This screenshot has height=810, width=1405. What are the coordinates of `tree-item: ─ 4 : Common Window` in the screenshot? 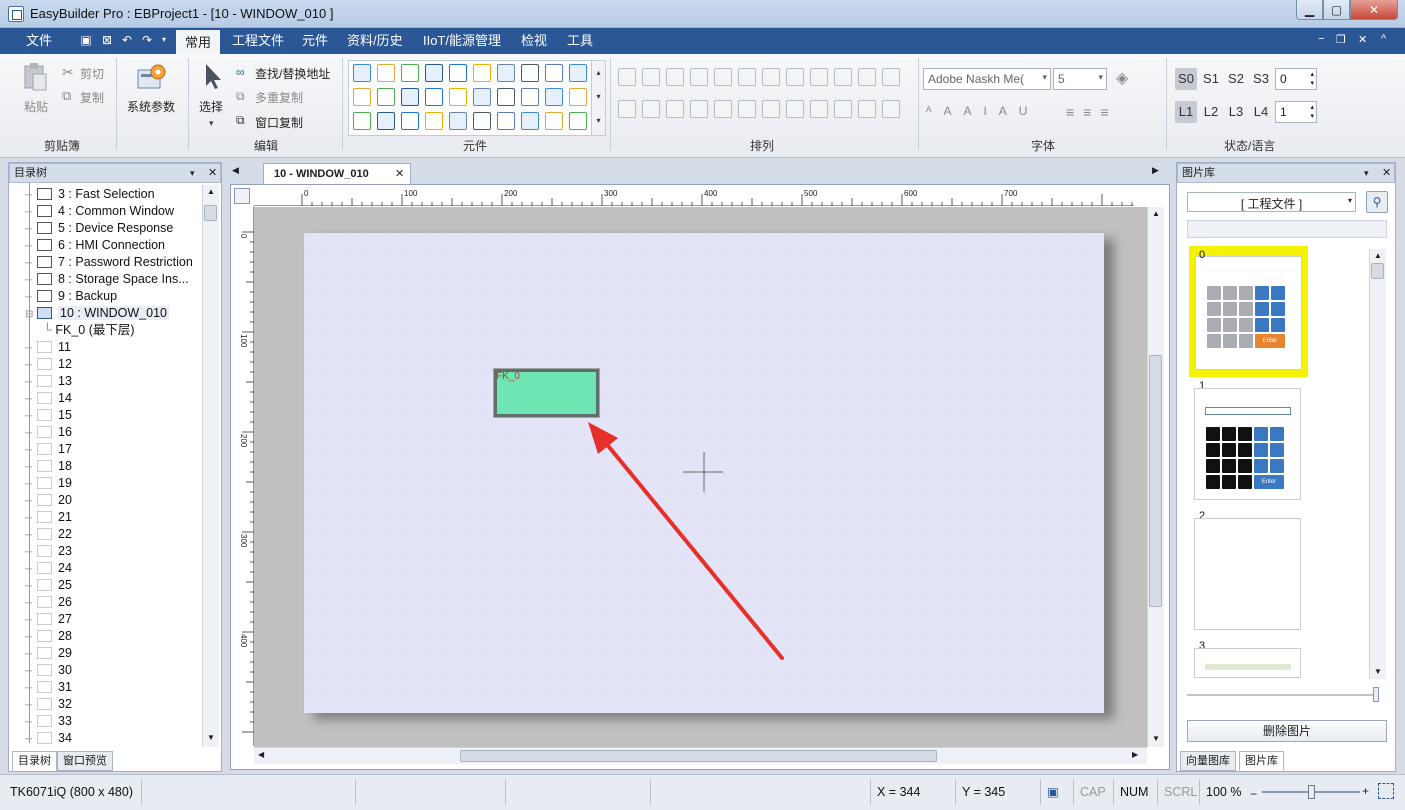 It's located at (99, 211).